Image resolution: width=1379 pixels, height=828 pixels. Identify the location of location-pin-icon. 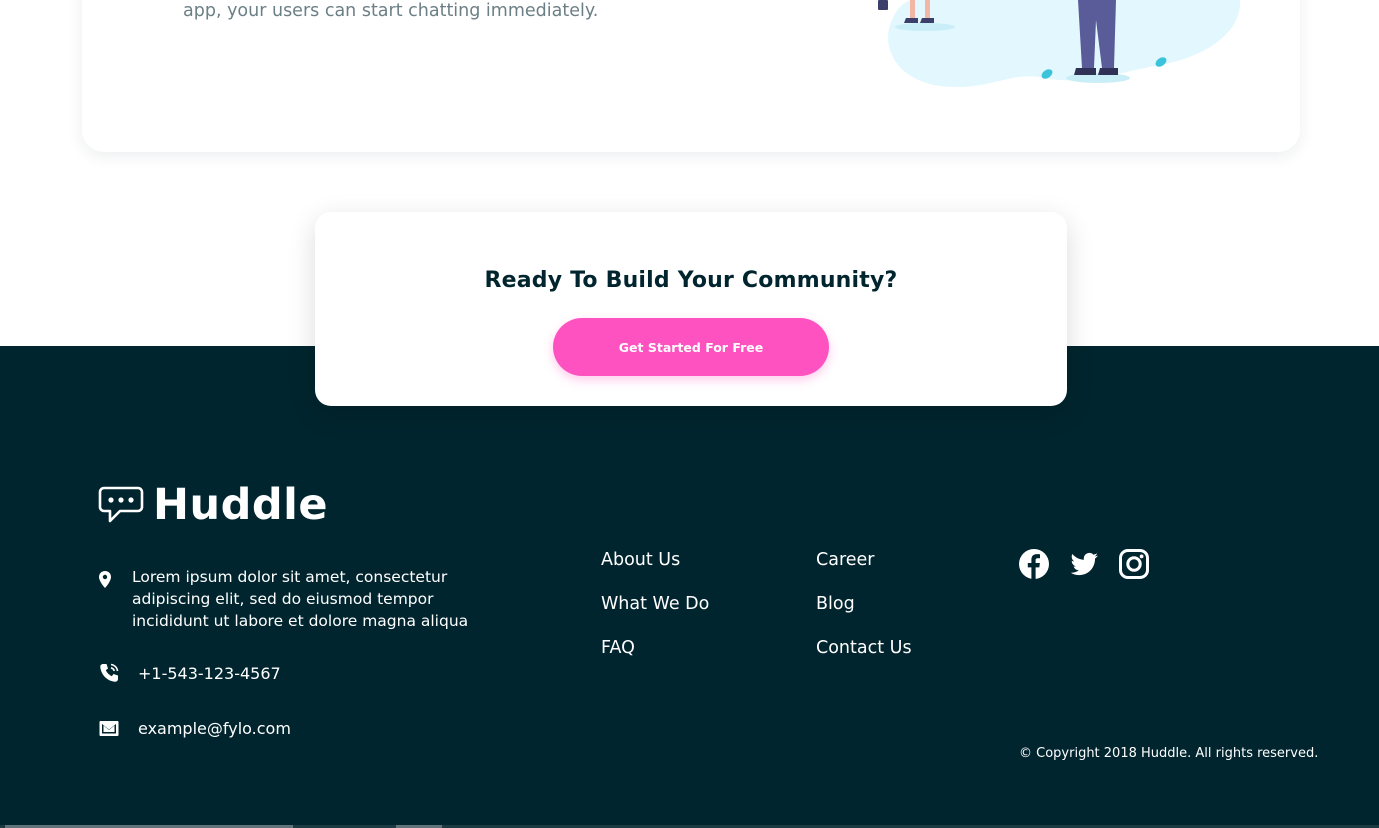
(105, 579).